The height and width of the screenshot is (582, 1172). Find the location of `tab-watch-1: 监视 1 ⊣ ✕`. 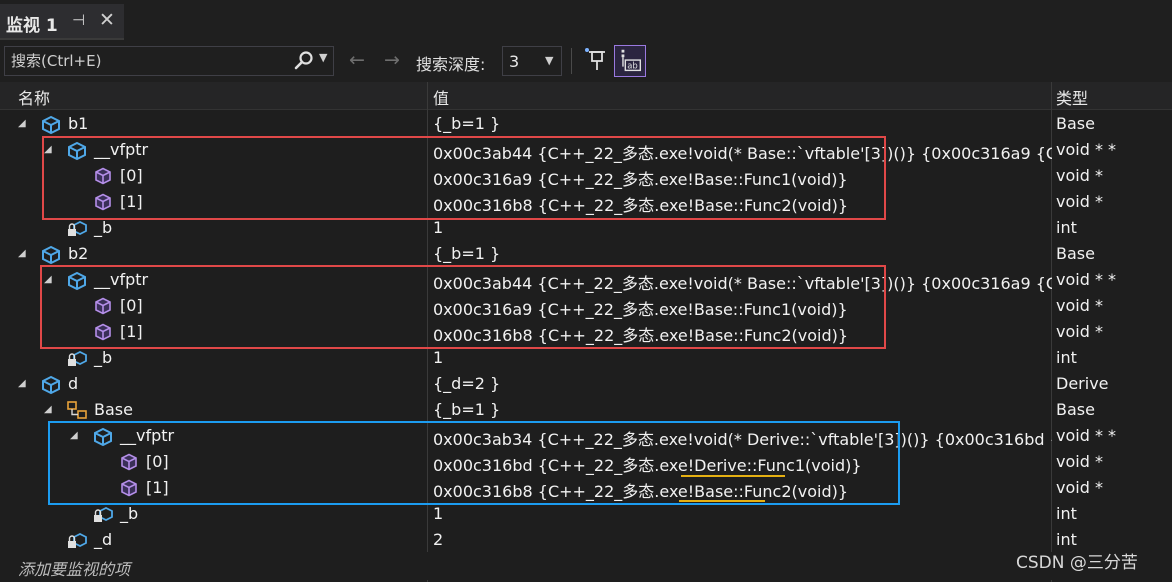

tab-watch-1: 监视 1 ⊣ ✕ is located at coordinates (62, 22).